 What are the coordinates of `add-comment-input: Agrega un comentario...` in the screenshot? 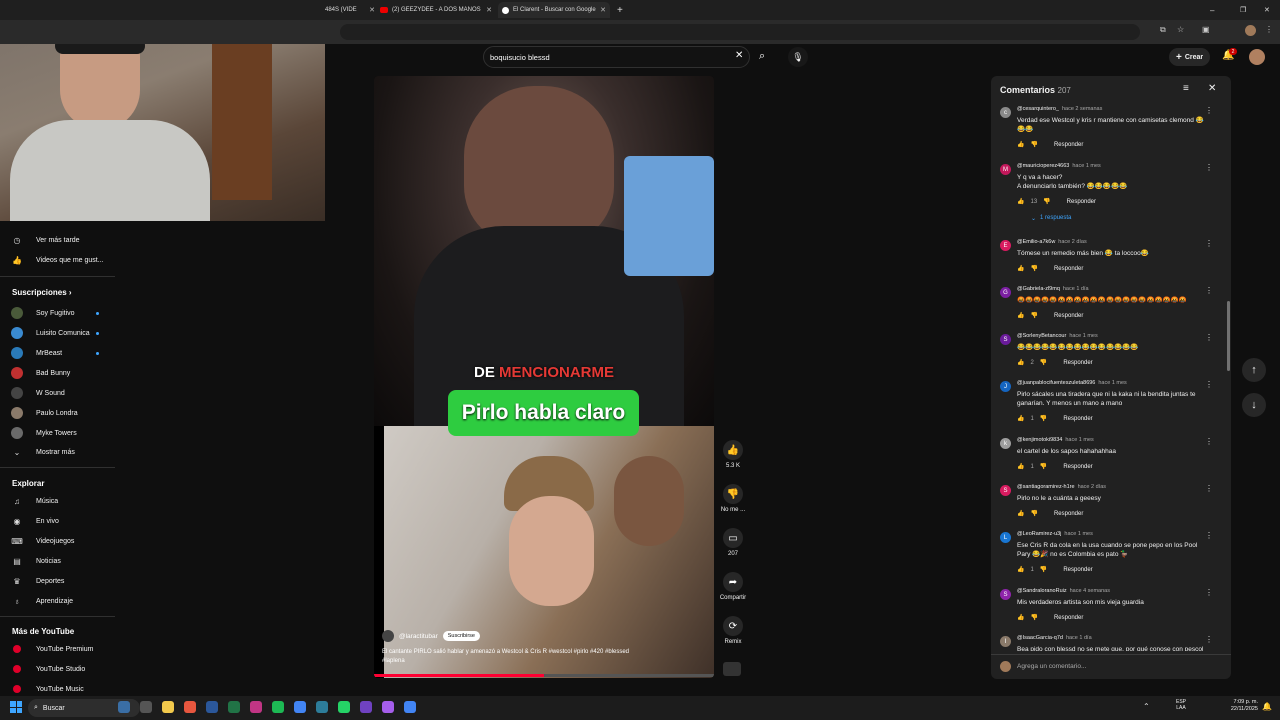 It's located at (1051, 666).